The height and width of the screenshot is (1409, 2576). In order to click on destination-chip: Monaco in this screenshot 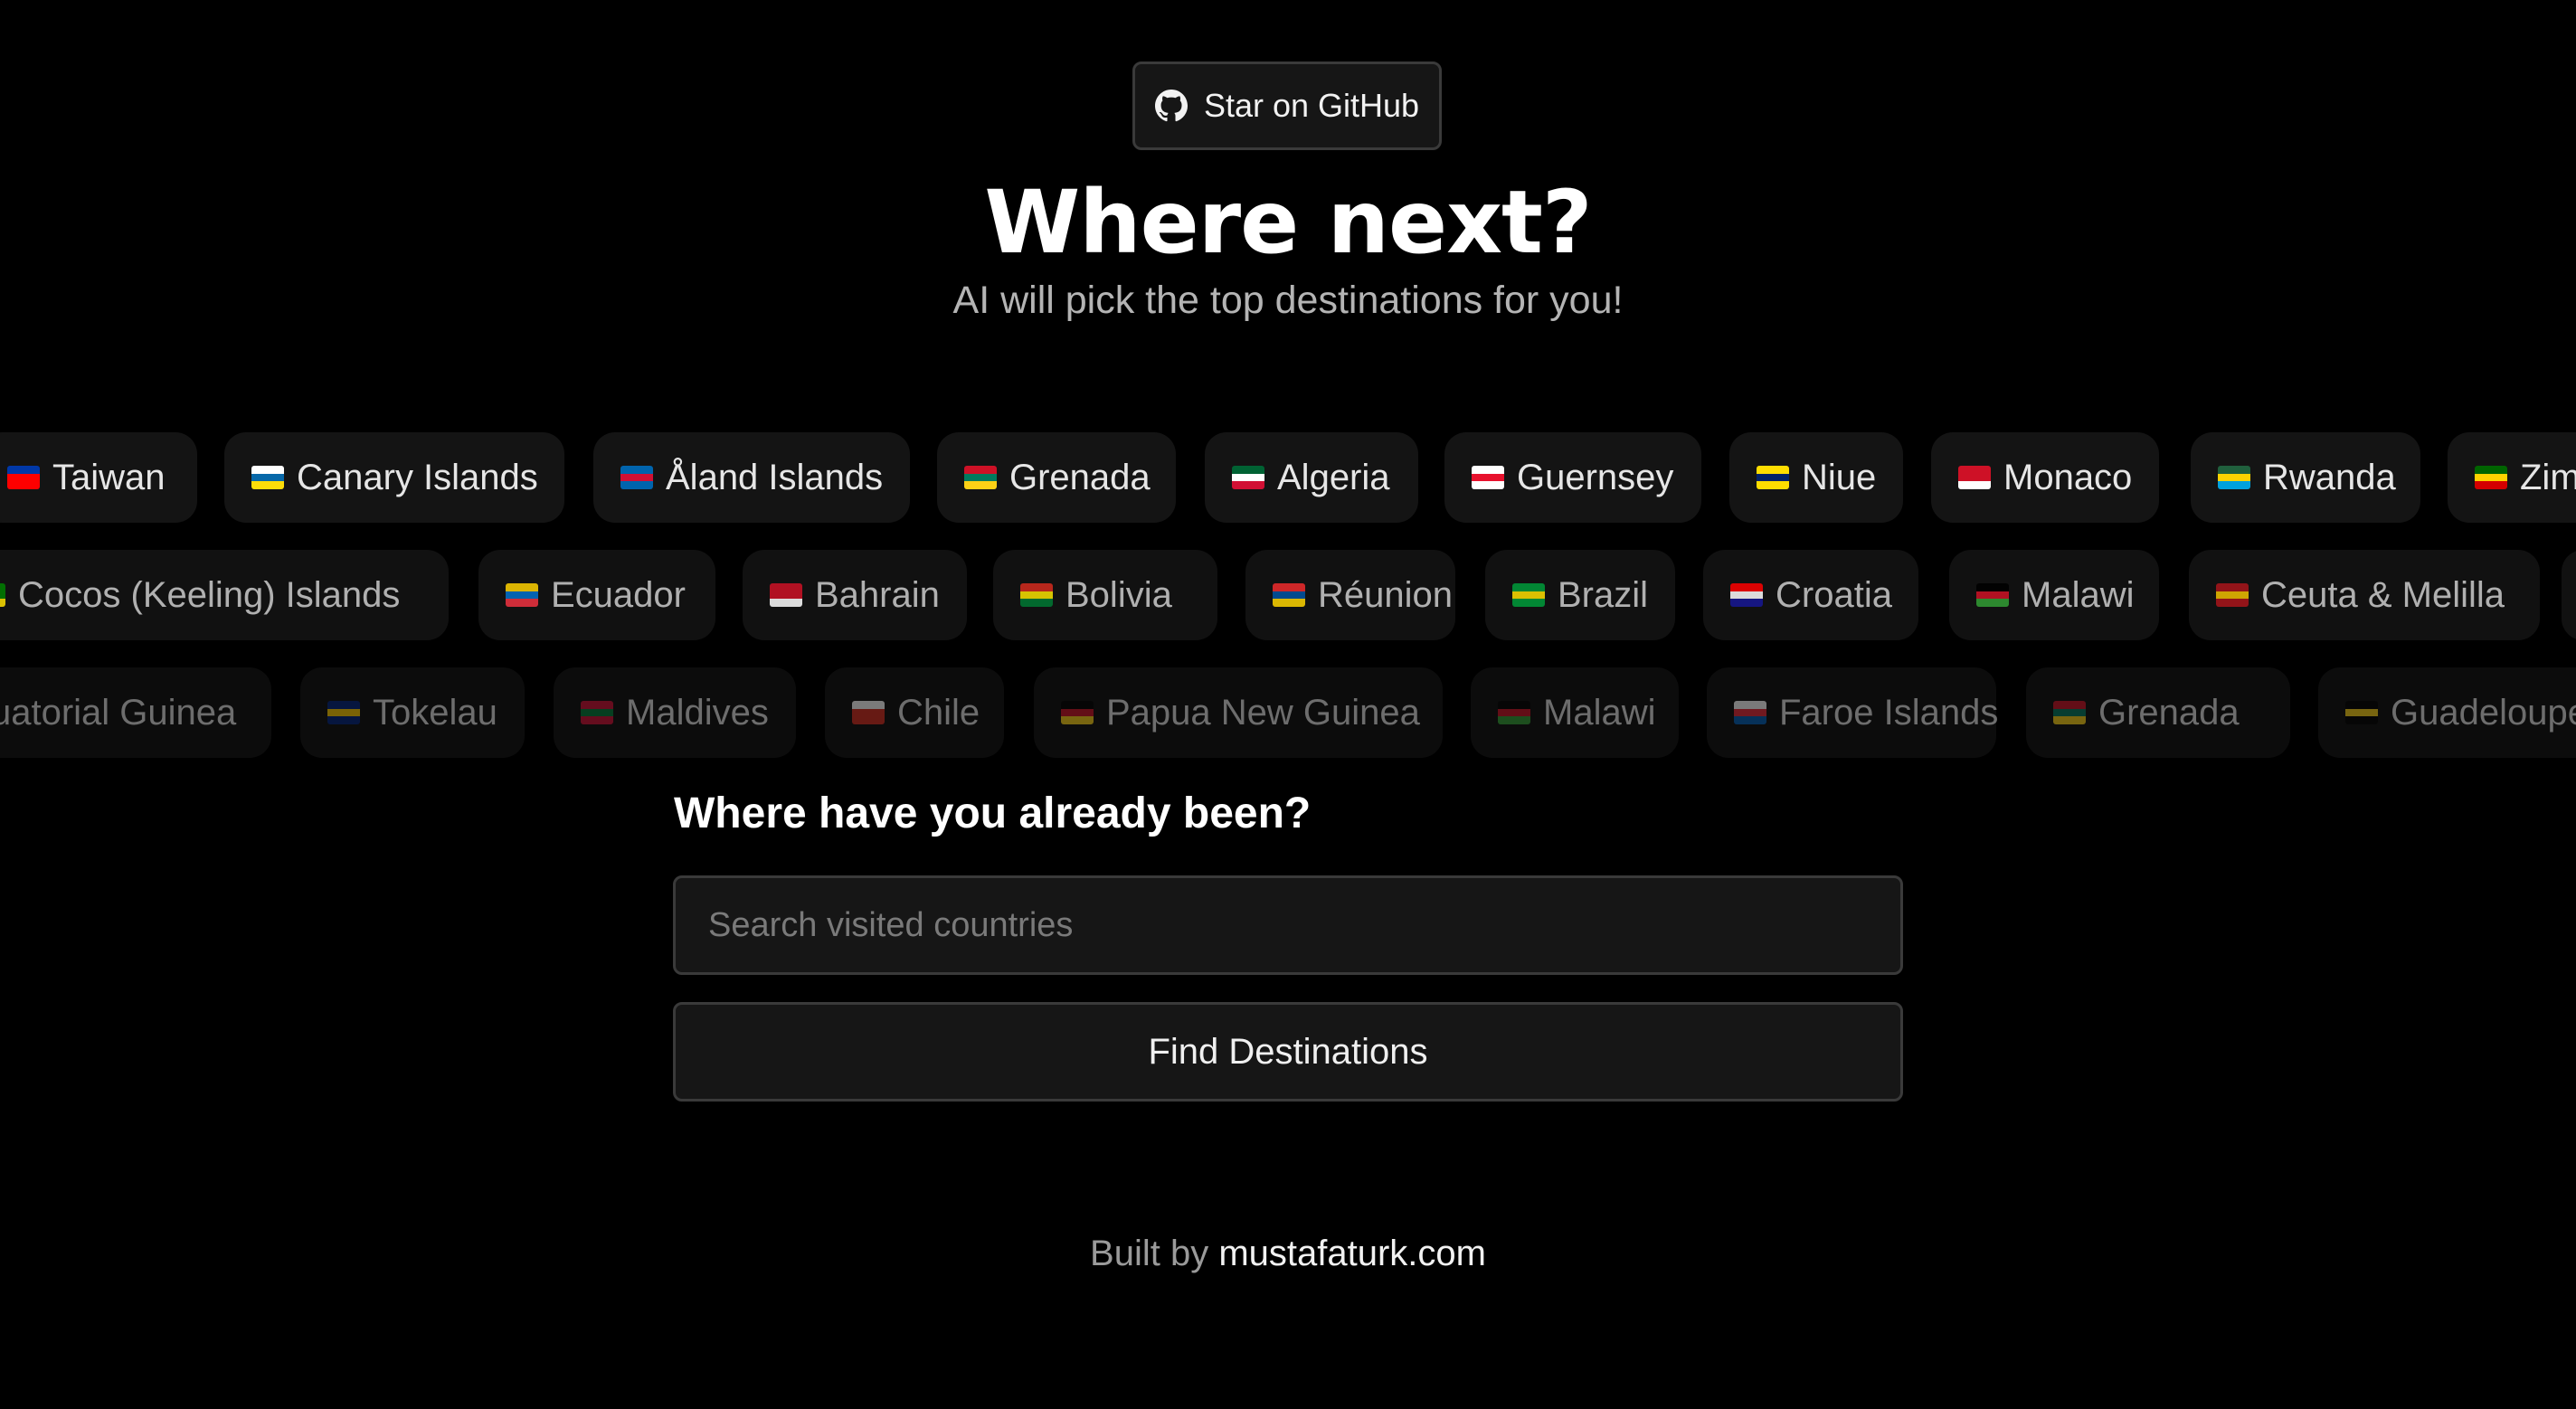, I will do `click(2045, 477)`.